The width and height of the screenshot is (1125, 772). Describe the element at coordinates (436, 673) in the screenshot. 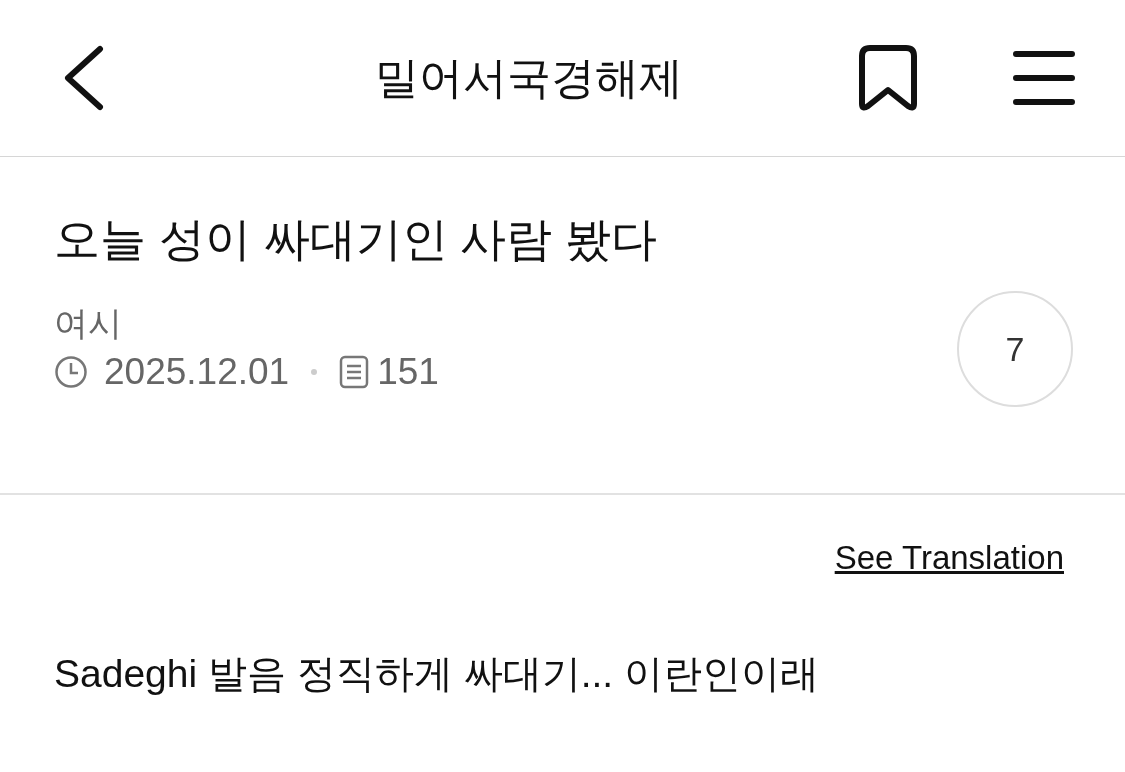

I see `post-body: Sadeghi 발음 정직하게 싸대기... 이란인이래` at that location.